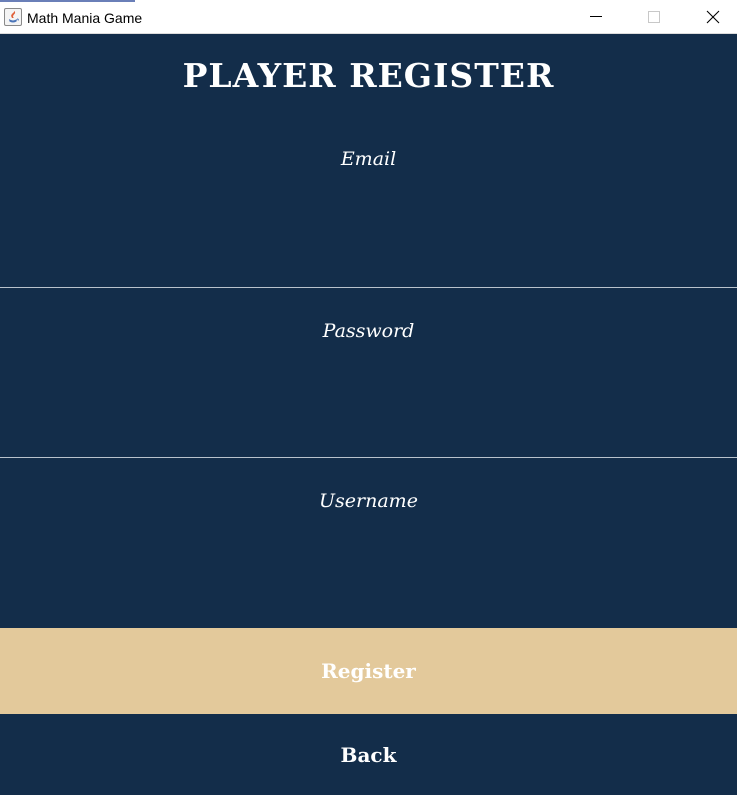 This screenshot has width=737, height=795. I want to click on password-field, so click(368, 403).